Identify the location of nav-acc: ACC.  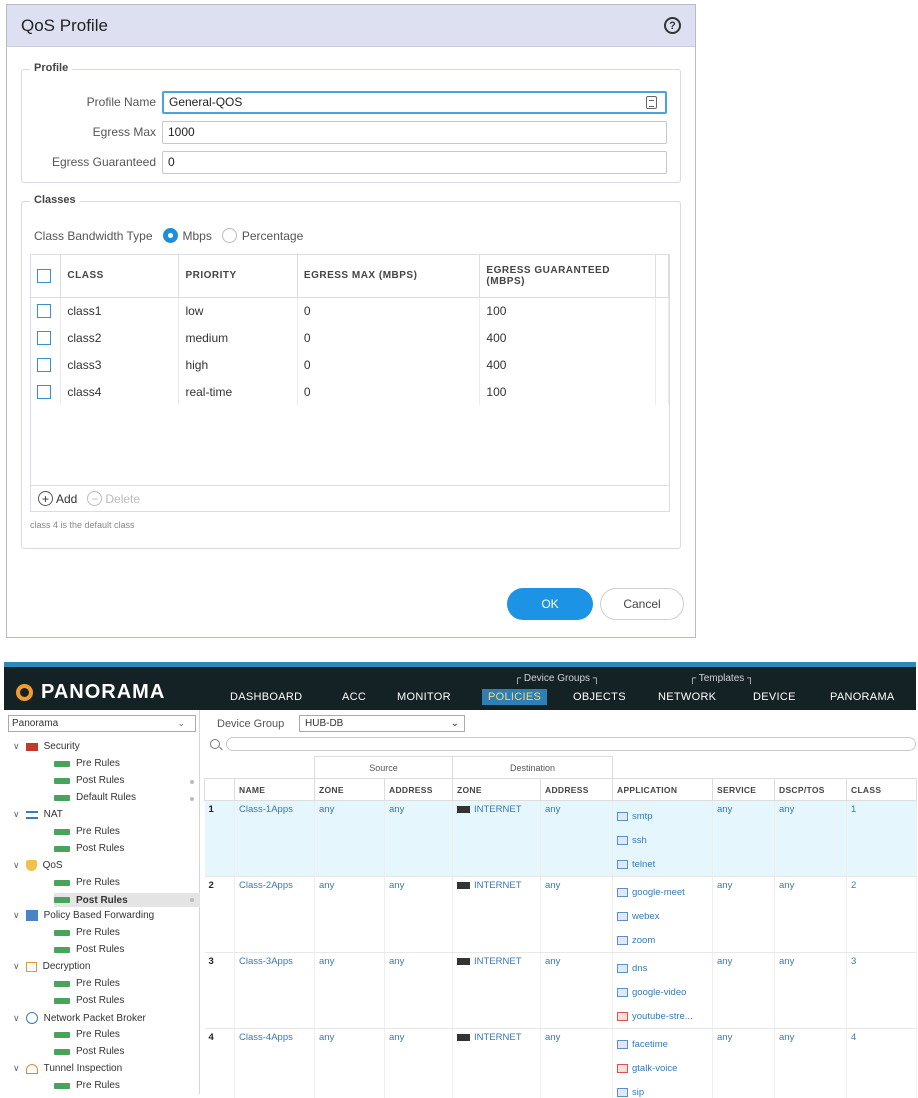
(354, 697).